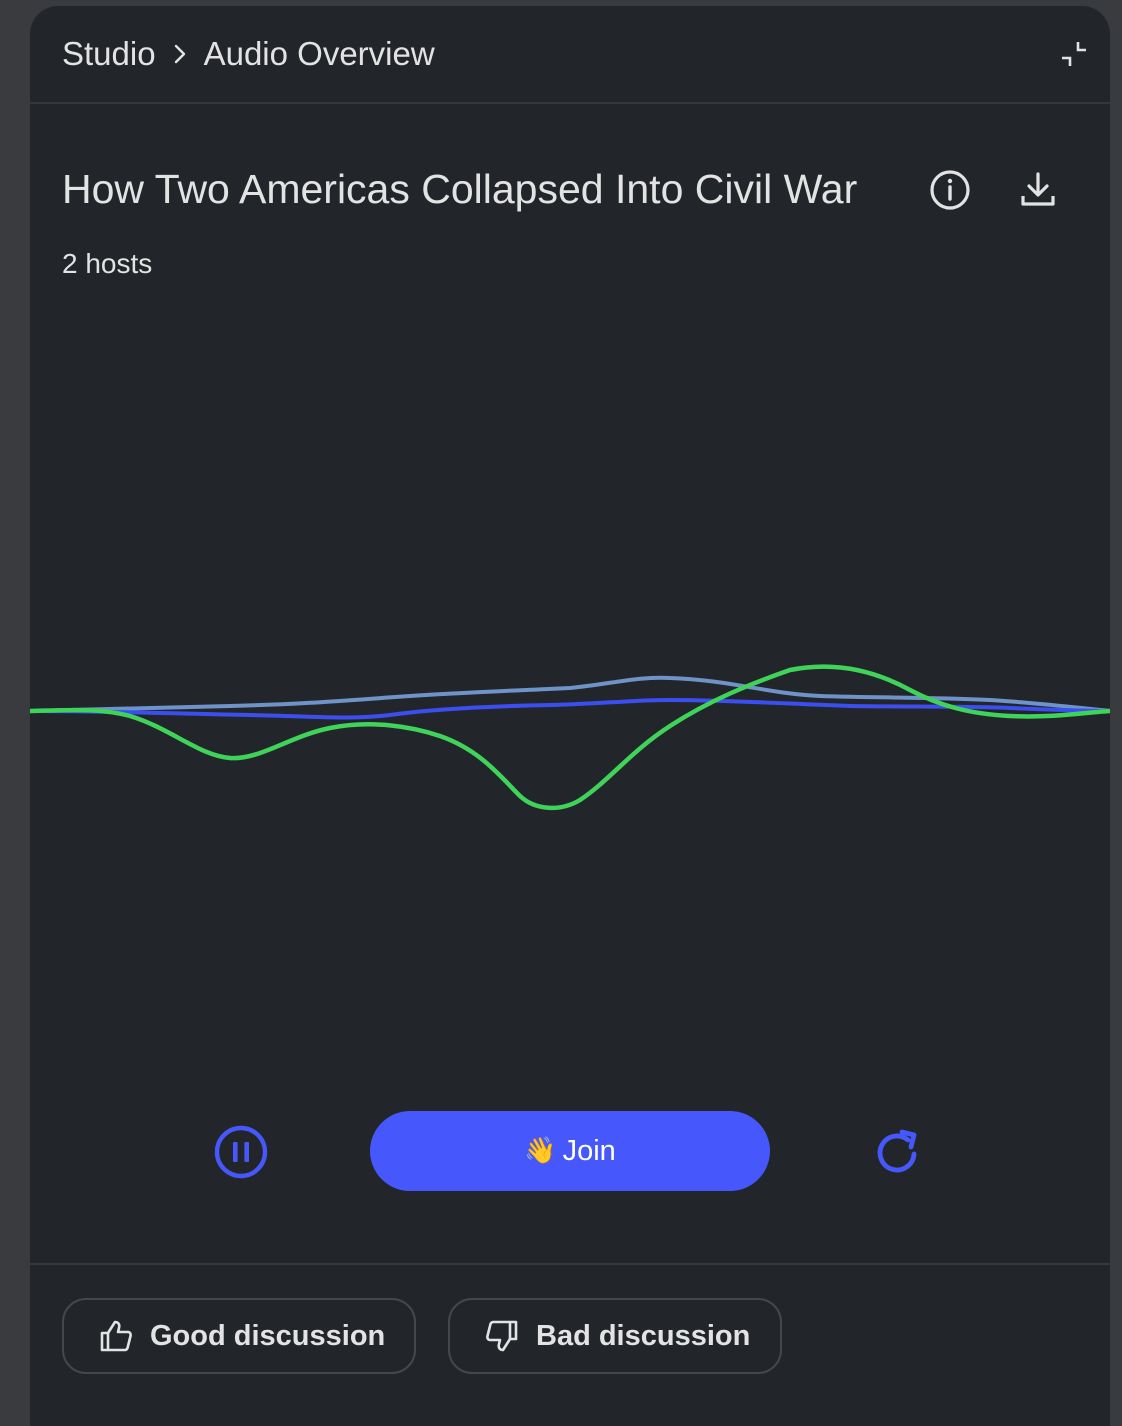 This screenshot has width=1122, height=1426. Describe the element at coordinates (898, 1152) in the screenshot. I see `replay-icon` at that location.